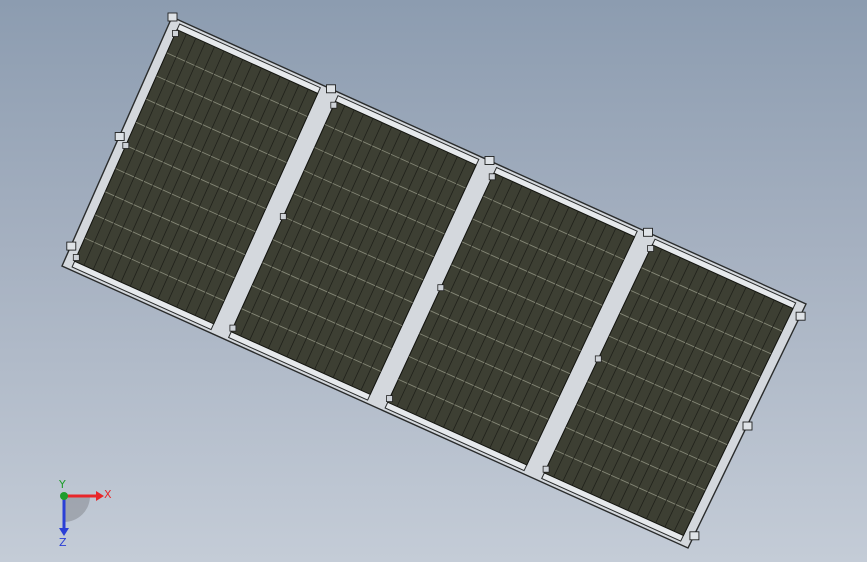  What do you see at coordinates (77, 509) in the screenshot?
I see `triad-shade-wedge` at bounding box center [77, 509].